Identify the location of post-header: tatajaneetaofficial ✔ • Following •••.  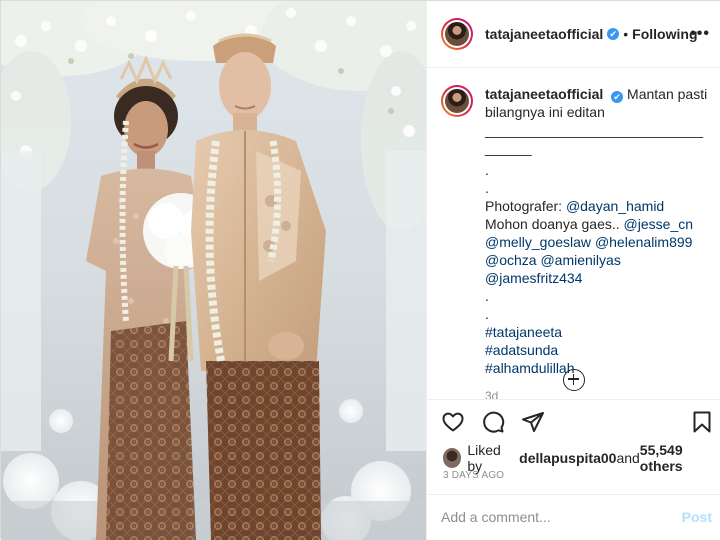
(573, 34).